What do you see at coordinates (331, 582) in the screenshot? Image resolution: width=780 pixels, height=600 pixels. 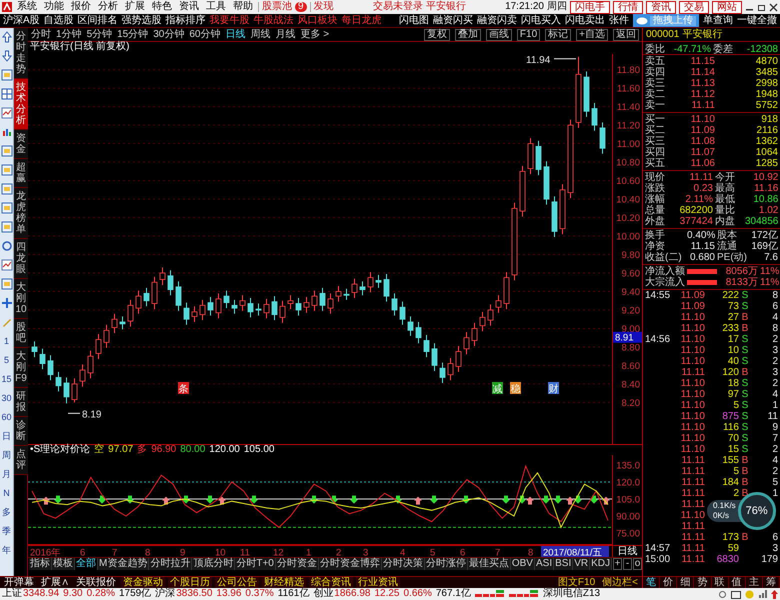 I see `info-tab: 综合资讯` at bounding box center [331, 582].